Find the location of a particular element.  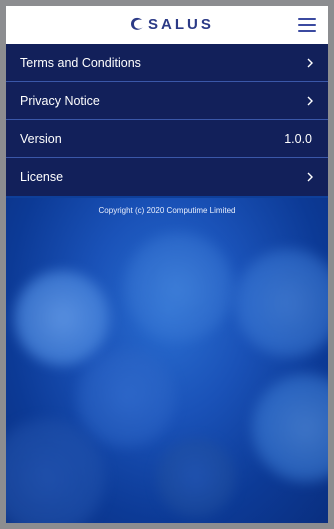

menu-item-privacy: Privacy Notice is located at coordinates (167, 101).